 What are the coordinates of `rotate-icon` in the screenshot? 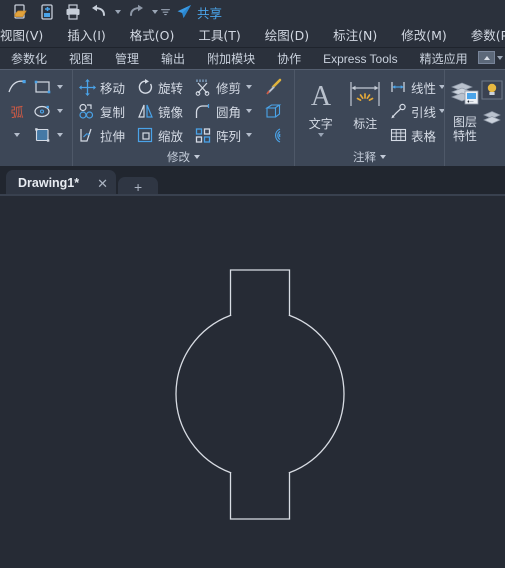 It's located at (145, 87).